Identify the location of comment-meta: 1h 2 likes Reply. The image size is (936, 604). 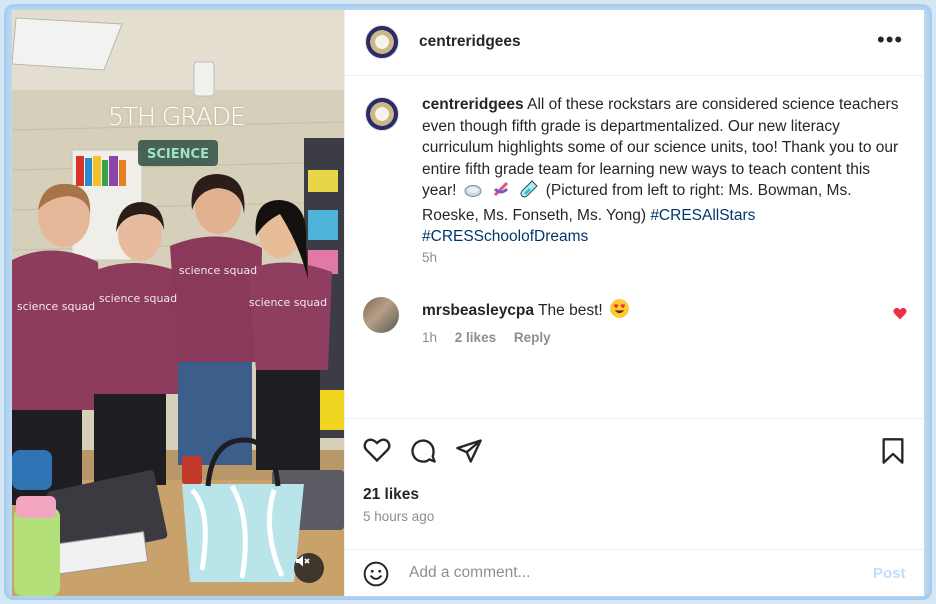
(493, 337).